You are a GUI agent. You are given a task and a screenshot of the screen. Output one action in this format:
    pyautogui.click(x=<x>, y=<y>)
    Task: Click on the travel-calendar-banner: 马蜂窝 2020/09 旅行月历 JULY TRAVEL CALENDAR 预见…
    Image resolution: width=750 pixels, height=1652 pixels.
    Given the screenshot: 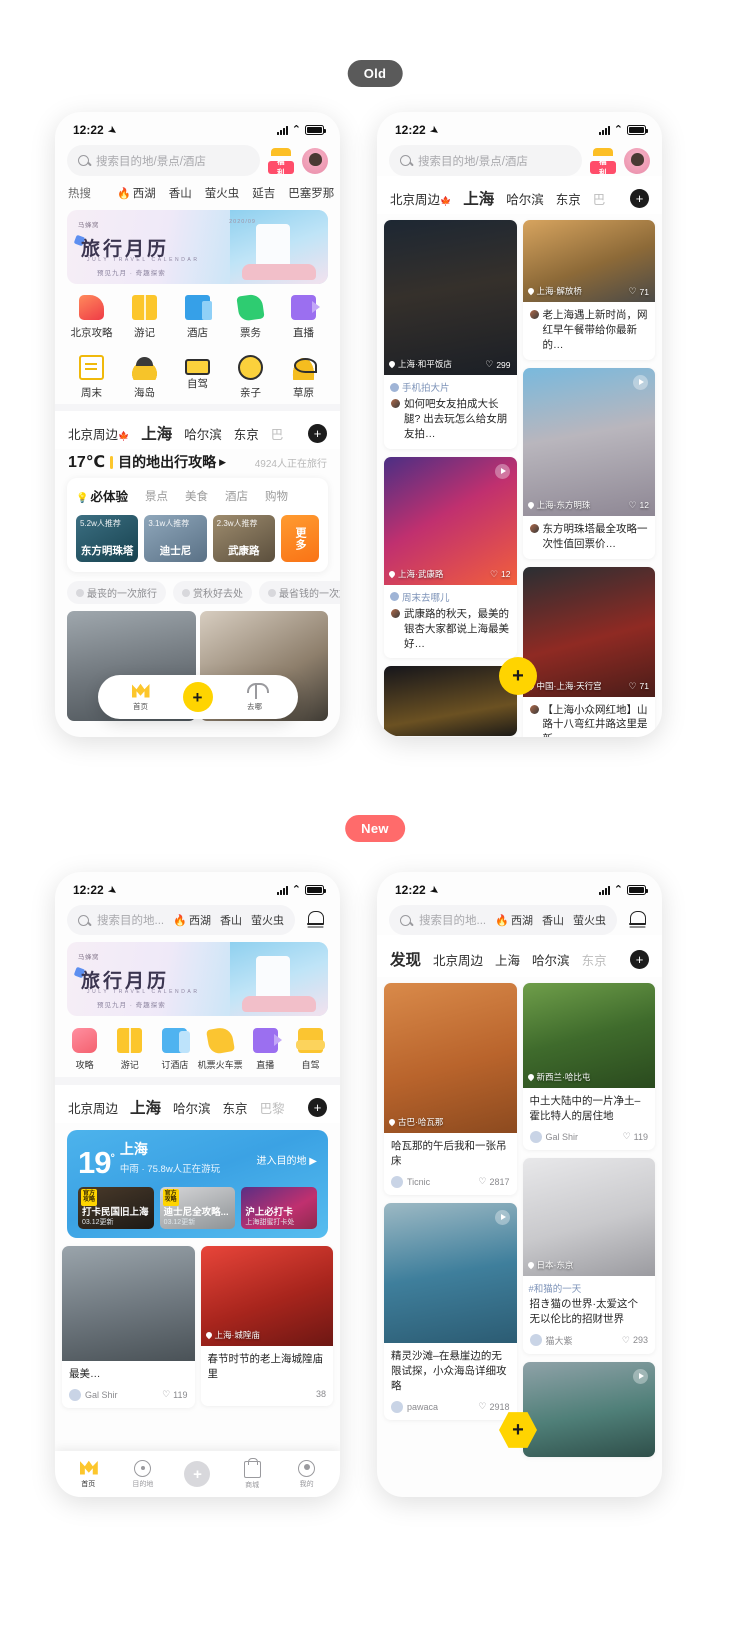 What is the action you would take?
    pyautogui.click(x=197, y=247)
    